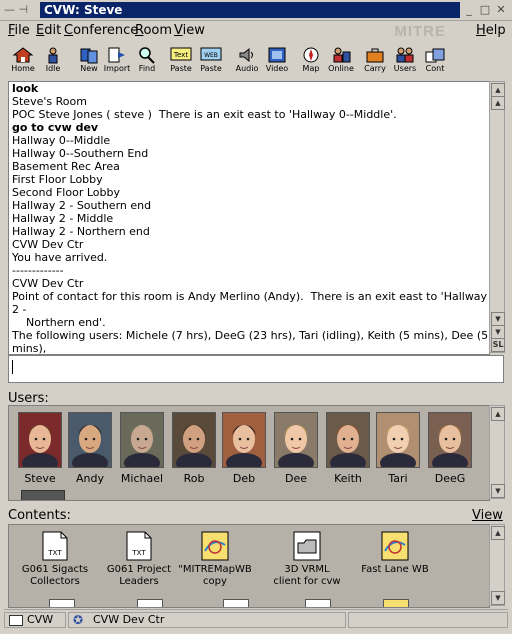  What do you see at coordinates (78, 620) in the screenshot?
I see `compass-icon: ✪` at bounding box center [78, 620].